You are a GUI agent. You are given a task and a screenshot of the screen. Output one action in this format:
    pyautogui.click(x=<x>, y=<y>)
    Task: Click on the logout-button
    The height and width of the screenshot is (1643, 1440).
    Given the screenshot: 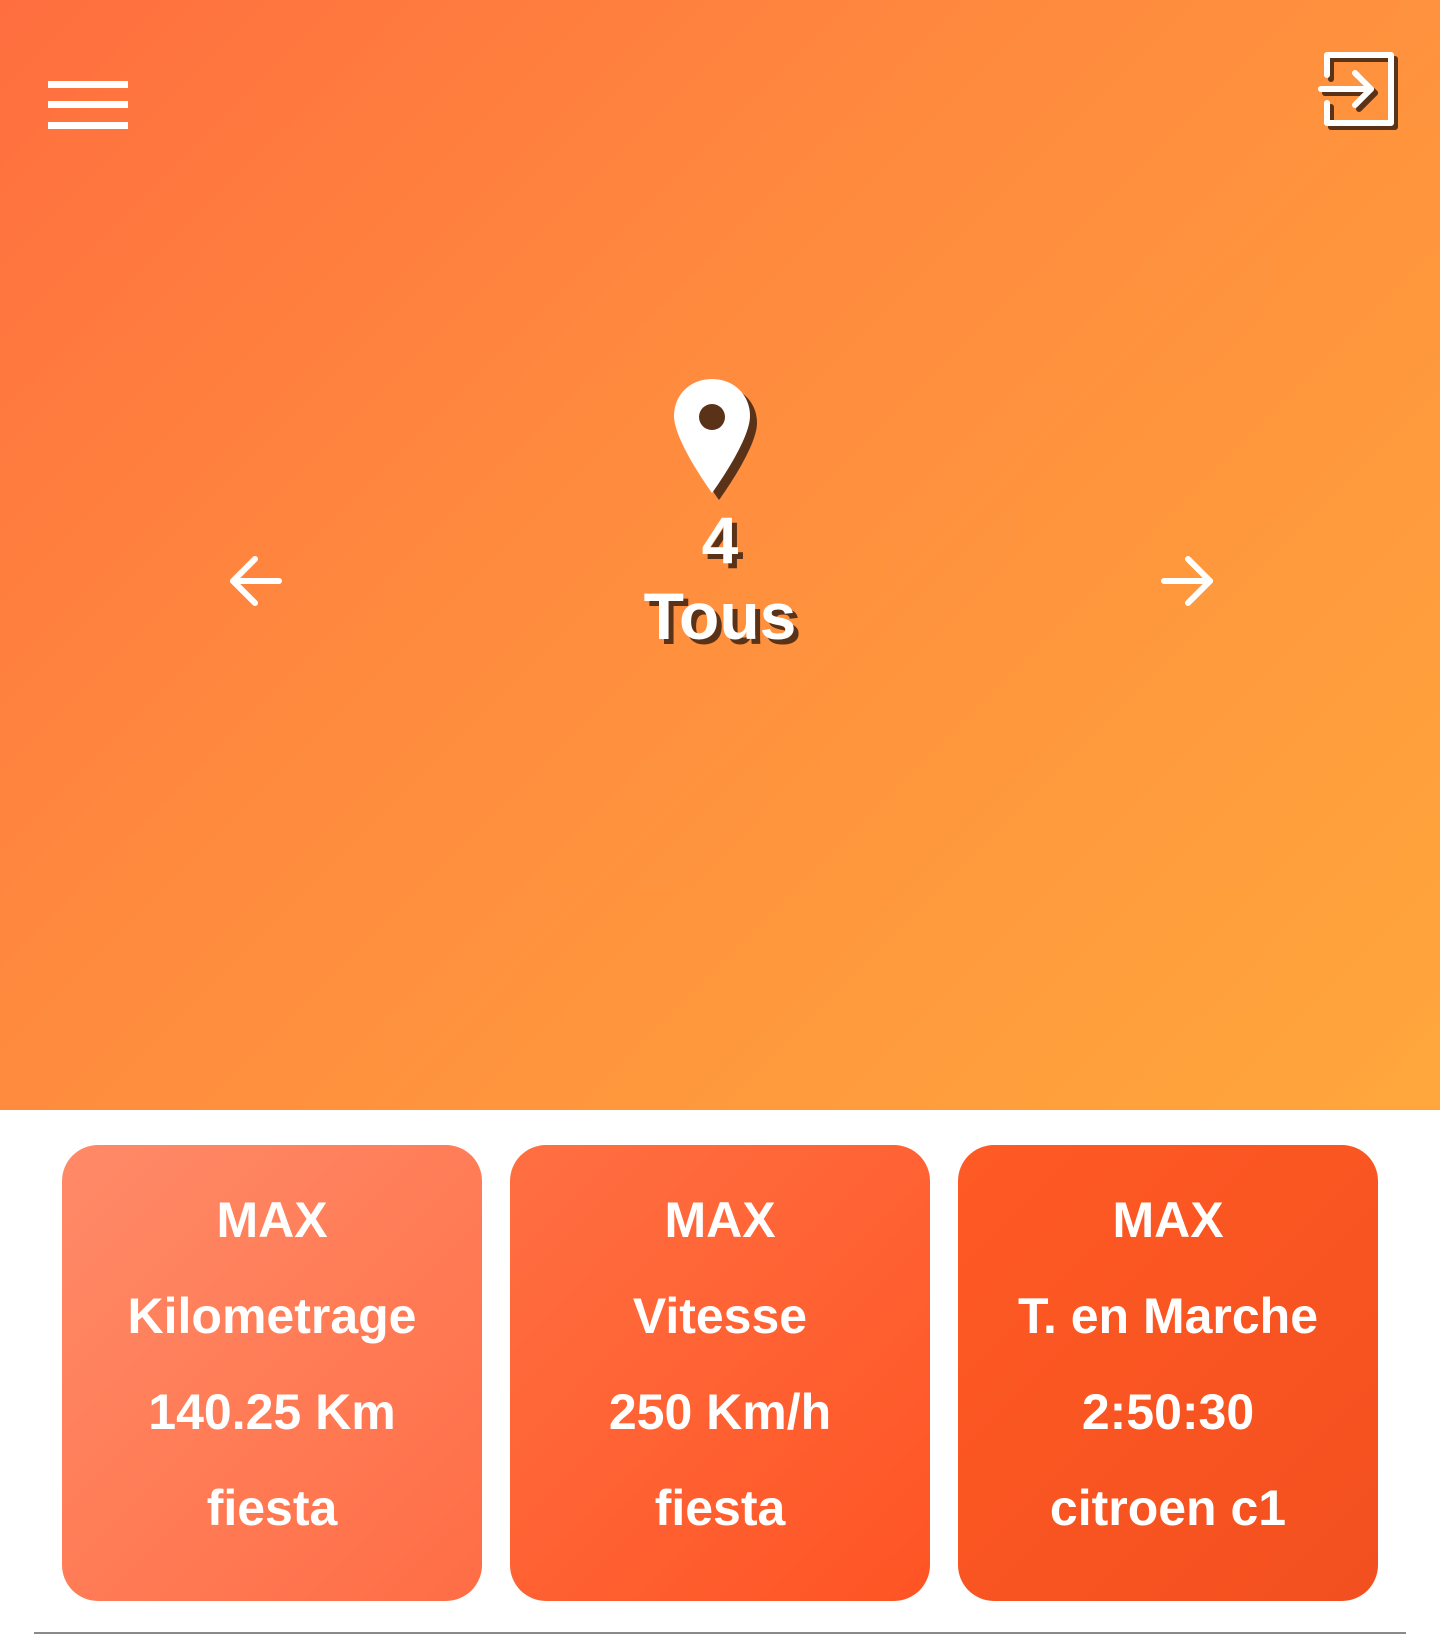 What is the action you would take?
    pyautogui.click(x=1360, y=90)
    